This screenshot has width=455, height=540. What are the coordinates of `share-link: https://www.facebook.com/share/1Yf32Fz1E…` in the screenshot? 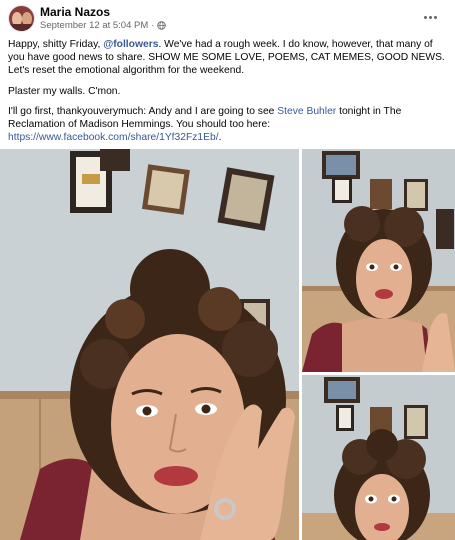 It's located at (113, 137).